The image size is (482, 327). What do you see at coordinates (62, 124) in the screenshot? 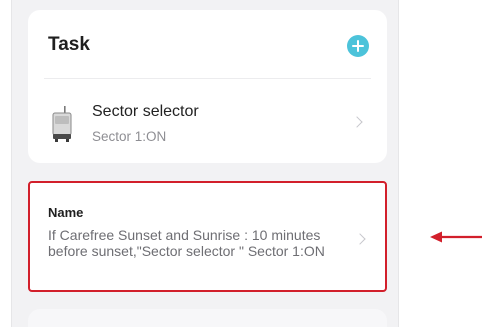
I see `device-controller-icon` at bounding box center [62, 124].